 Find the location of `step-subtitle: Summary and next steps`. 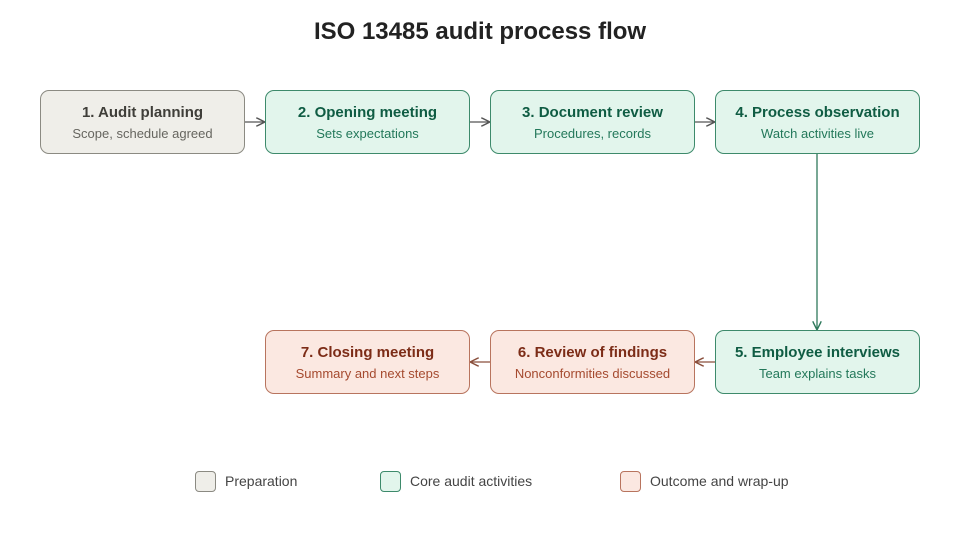

step-subtitle: Summary and next steps is located at coordinates (367, 373).